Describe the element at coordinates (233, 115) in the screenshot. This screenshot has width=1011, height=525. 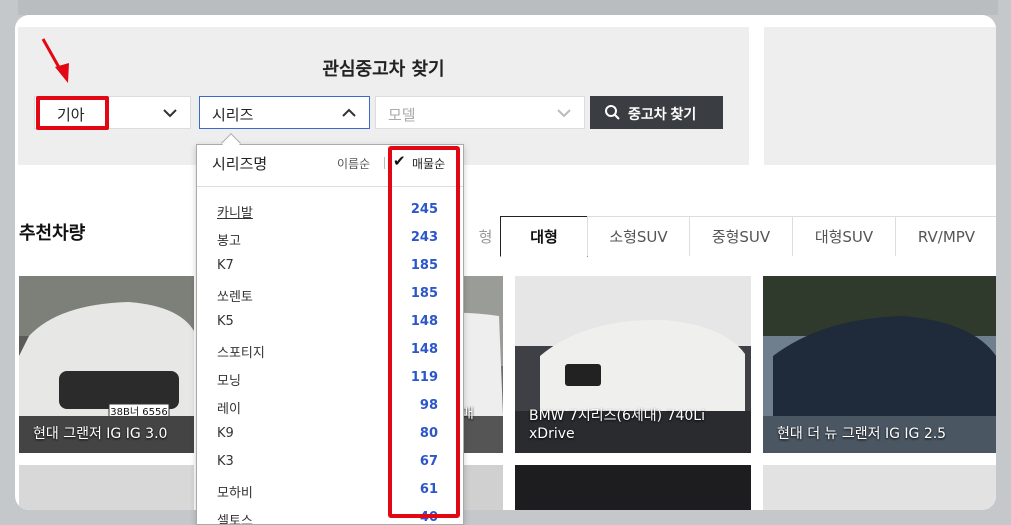
I see `series-select-value: 시리즈` at that location.